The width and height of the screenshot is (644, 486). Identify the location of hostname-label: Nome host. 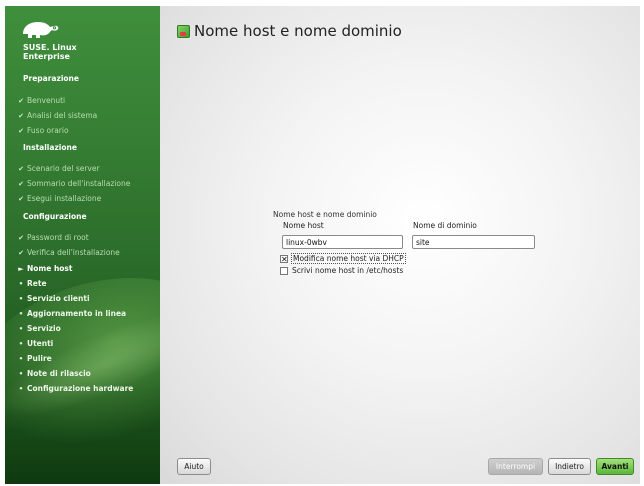
(303, 225).